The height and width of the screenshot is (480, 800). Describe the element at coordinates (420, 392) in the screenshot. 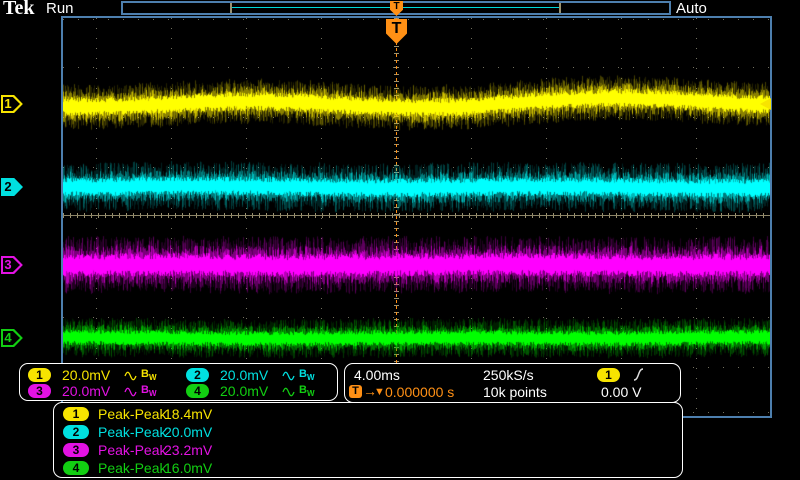

I see `trigger-position-value: 0.000000 s` at that location.